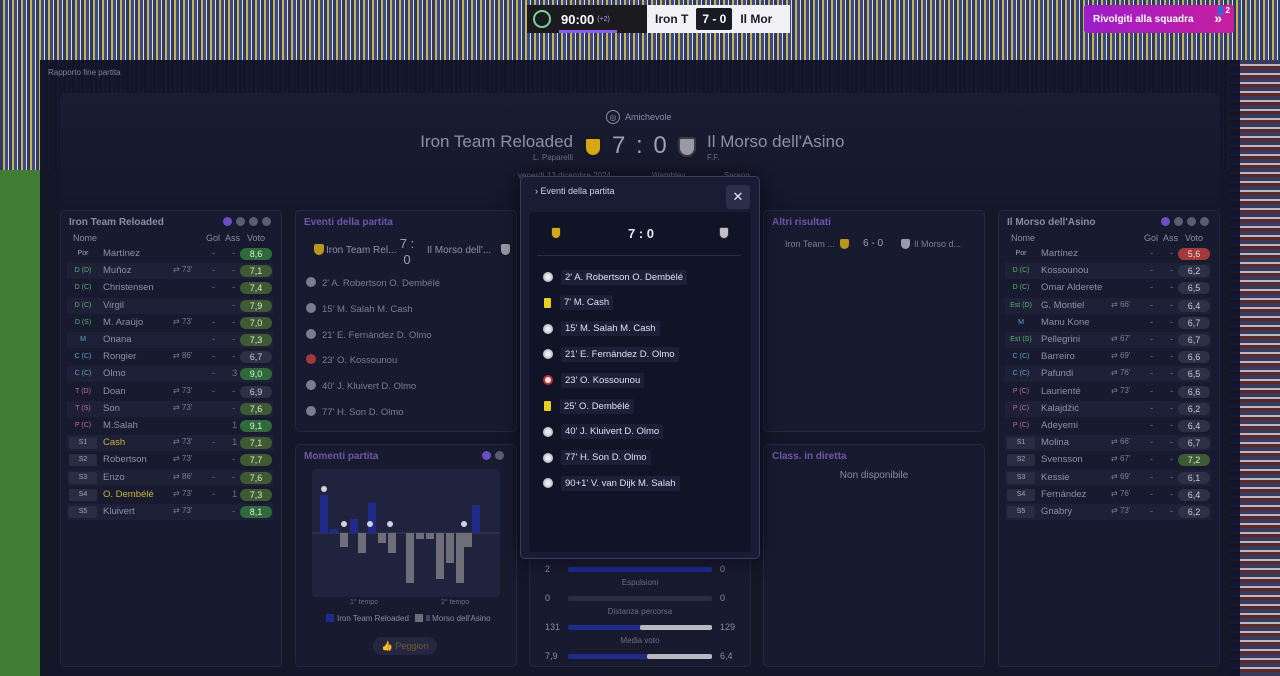 Image resolution: width=1280 pixels, height=676 pixels. What do you see at coordinates (170, 408) in the screenshot?
I see `lineup-row: T (S) Son ⇄ 73' -7,6` at bounding box center [170, 408].